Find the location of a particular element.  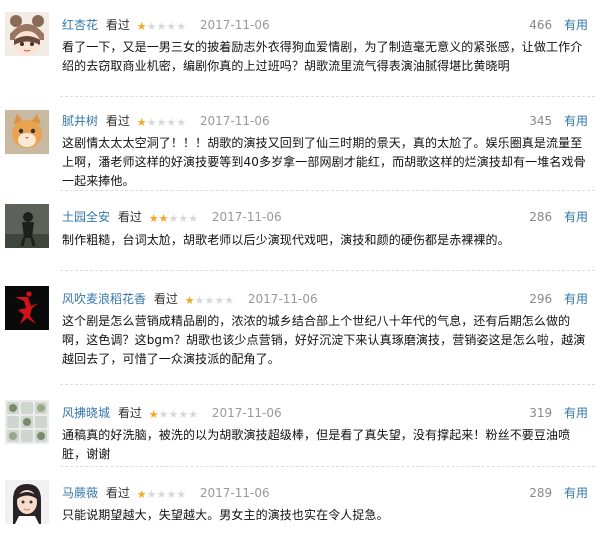

vote-area: 345 有用 is located at coordinates (558, 121).